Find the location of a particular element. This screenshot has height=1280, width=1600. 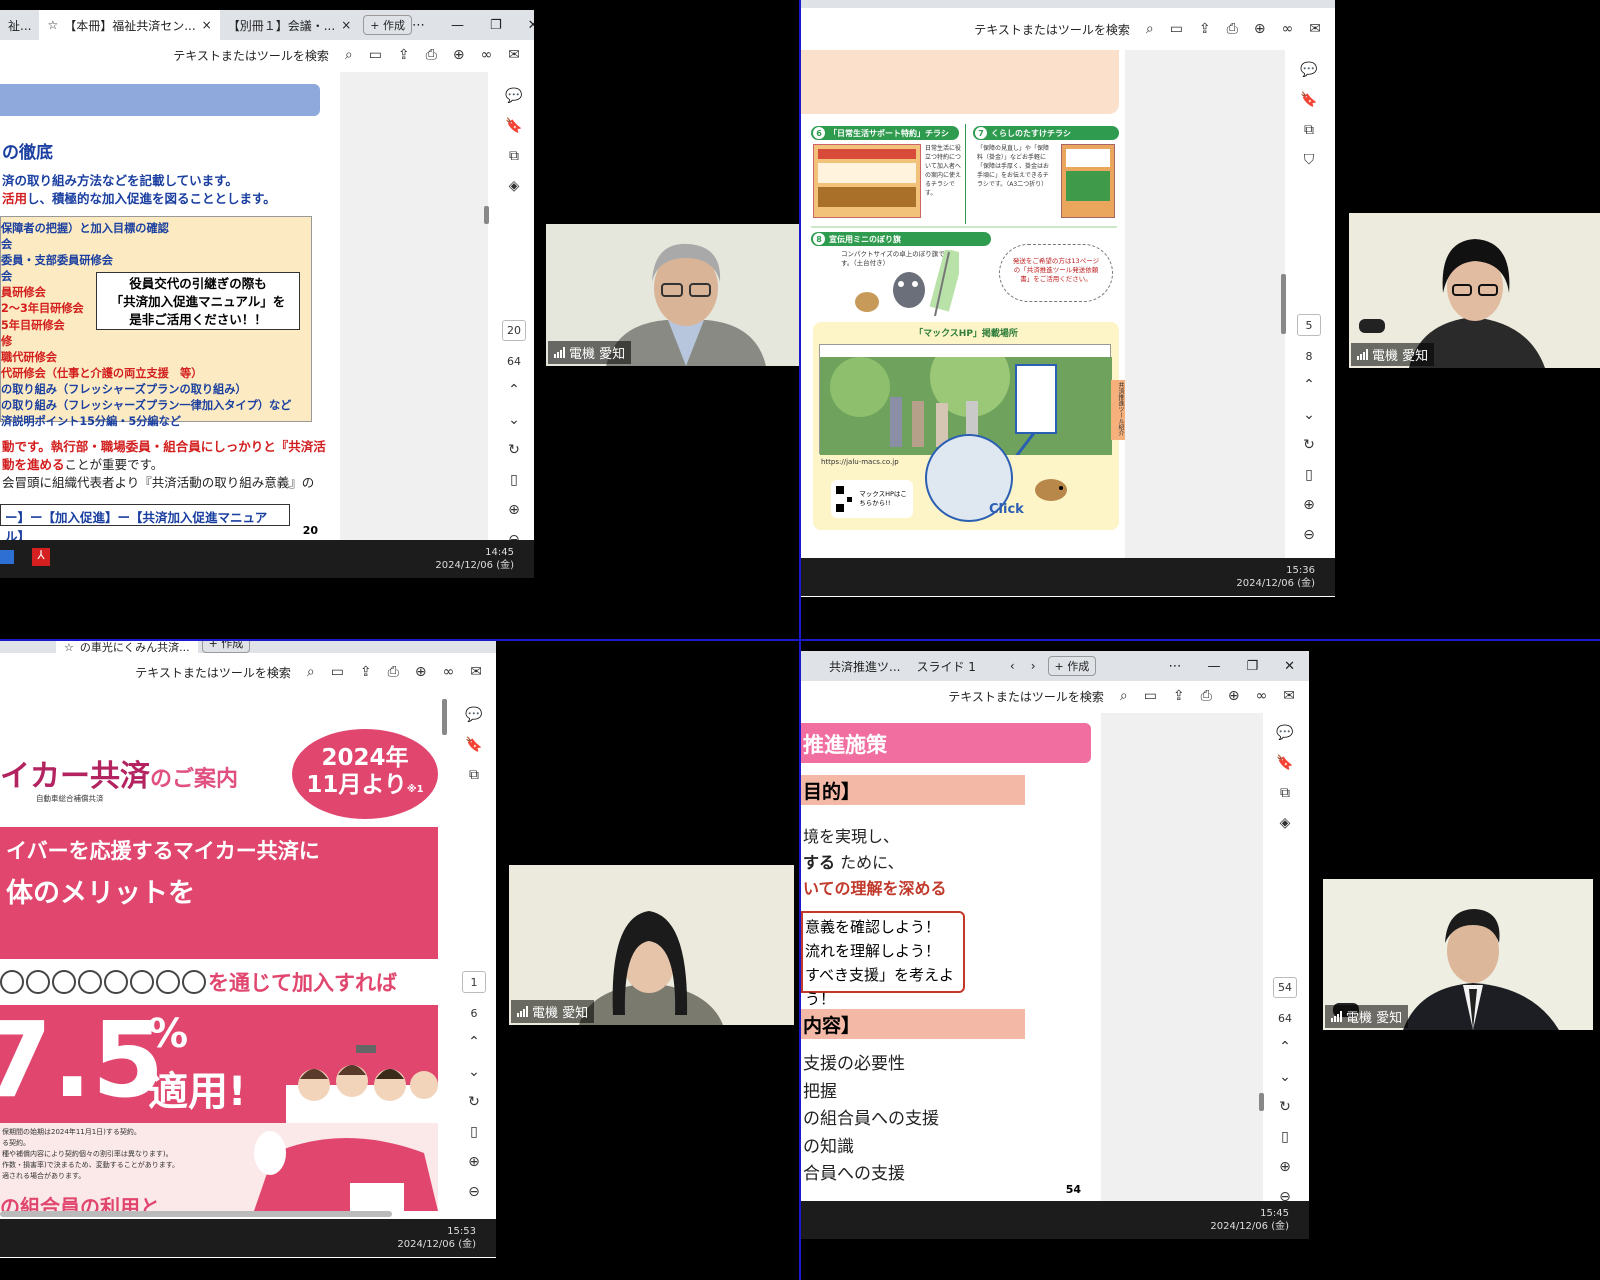

back-icon: ‹ is located at coordinates (1012, 666).